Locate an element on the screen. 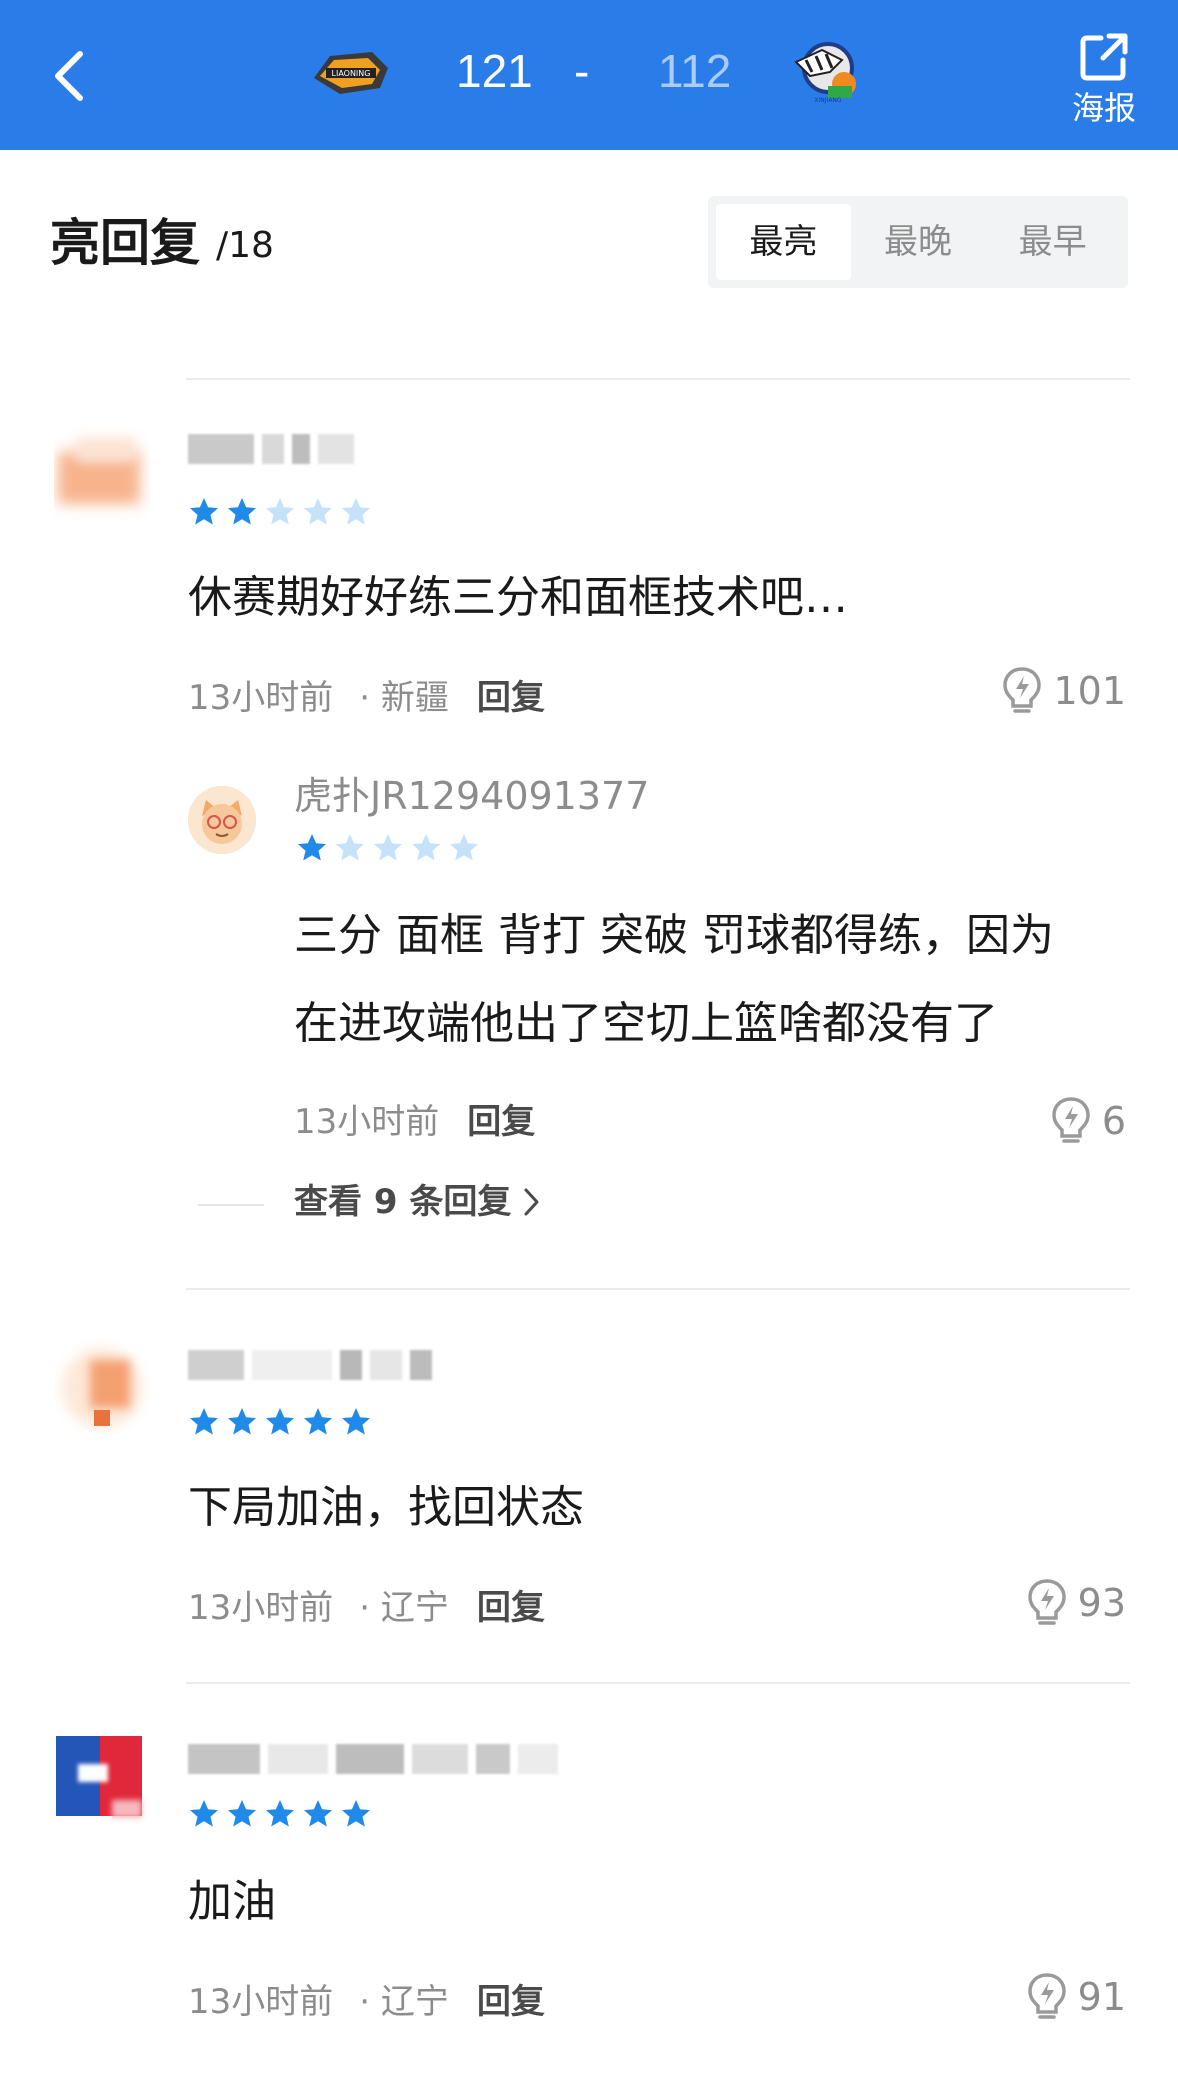 This screenshot has width=1178, height=2076. chevron-left-icon is located at coordinates (69, 76).